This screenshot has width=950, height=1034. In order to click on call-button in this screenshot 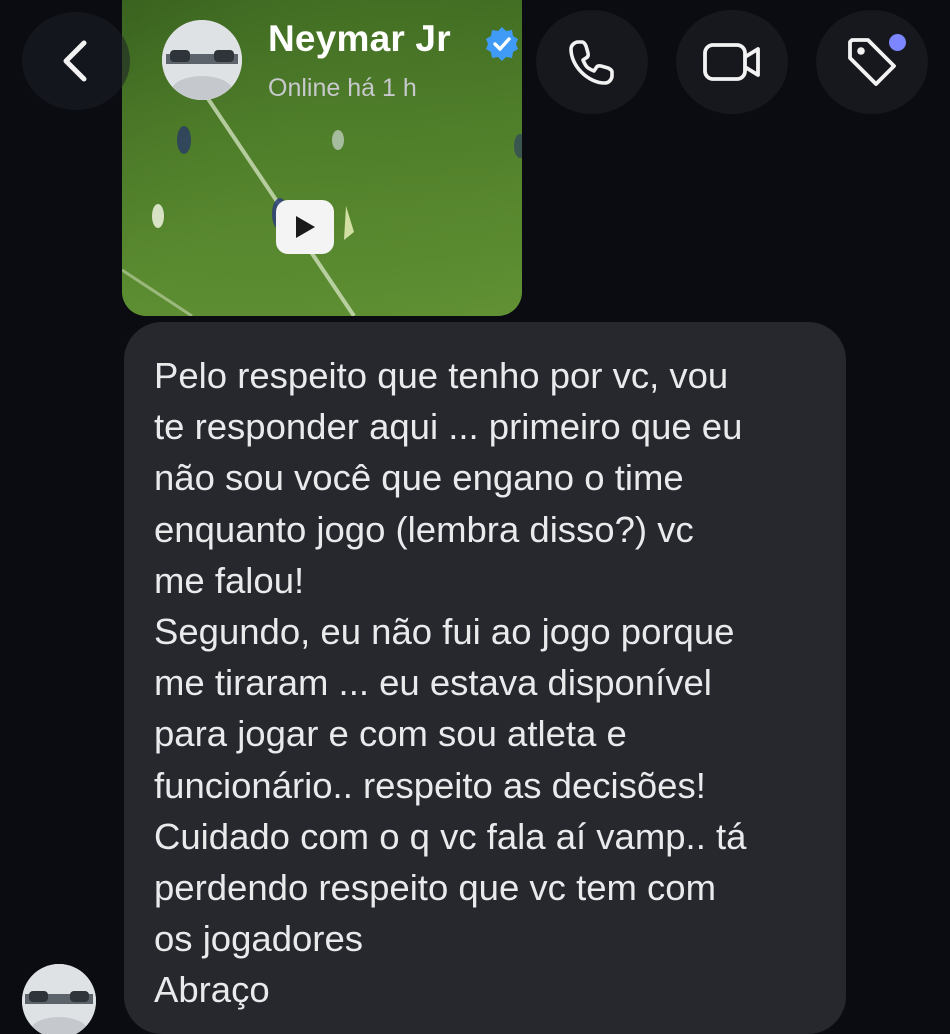, I will do `click(592, 62)`.